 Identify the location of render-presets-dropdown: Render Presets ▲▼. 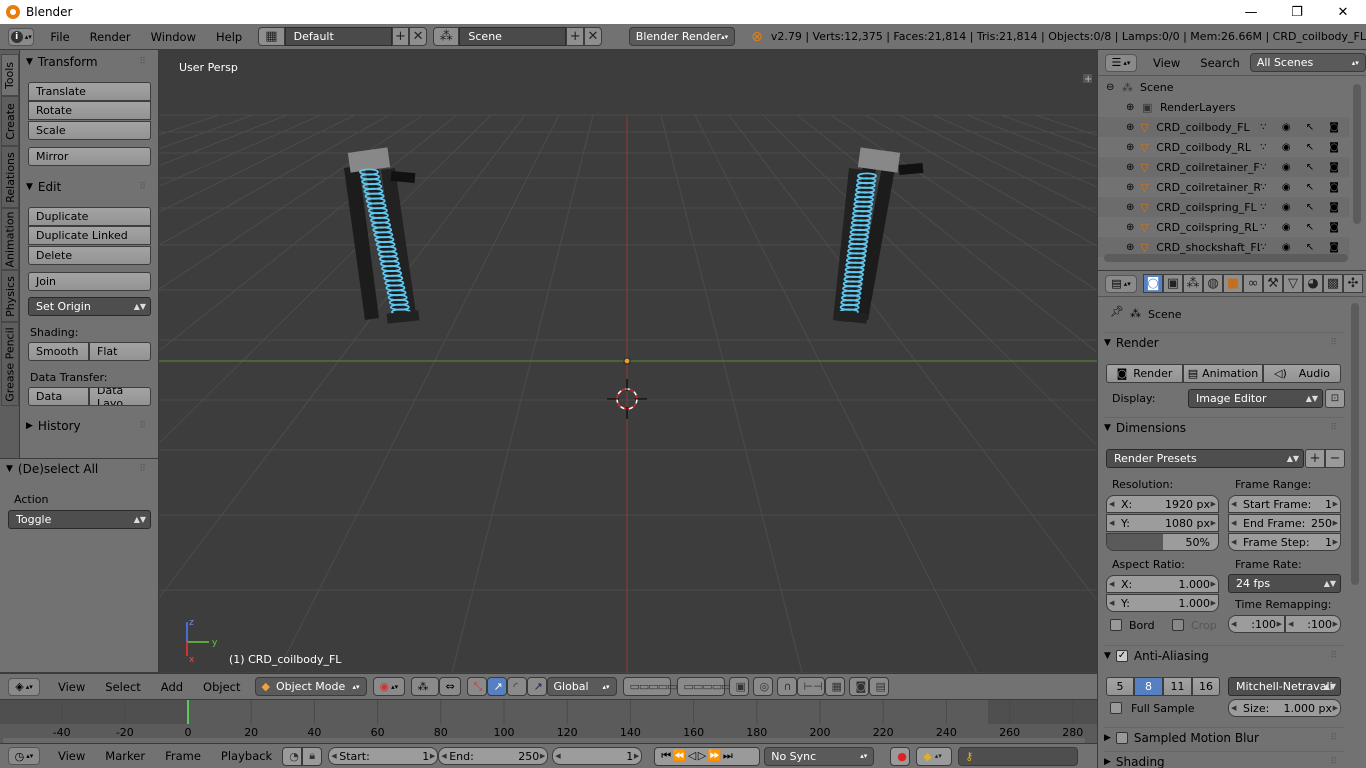
(1205, 458).